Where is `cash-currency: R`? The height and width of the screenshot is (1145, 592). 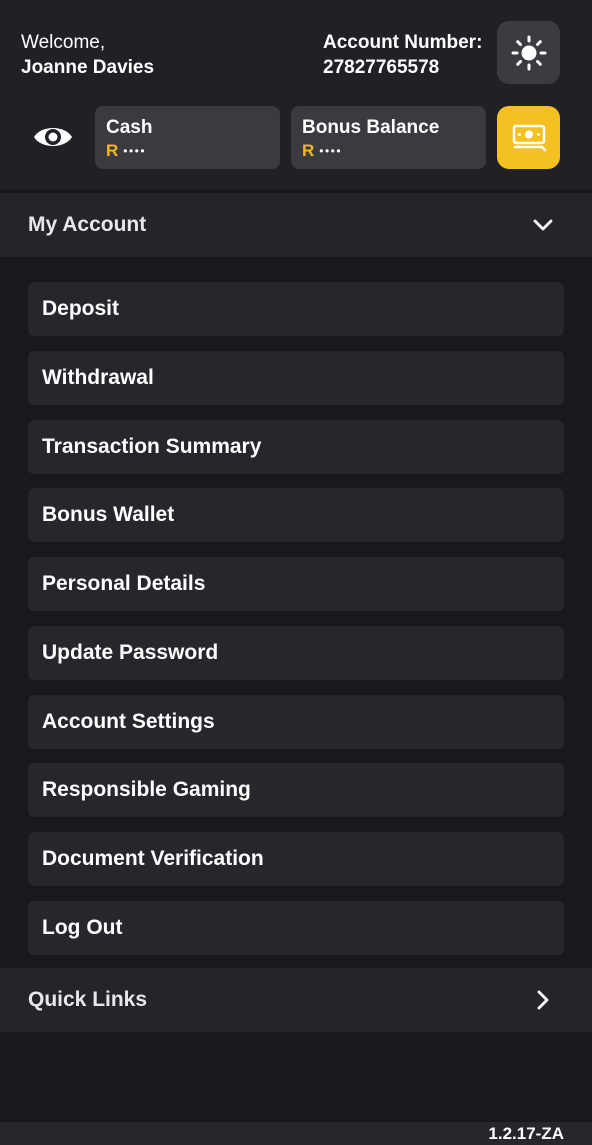
cash-currency: R is located at coordinates (112, 150).